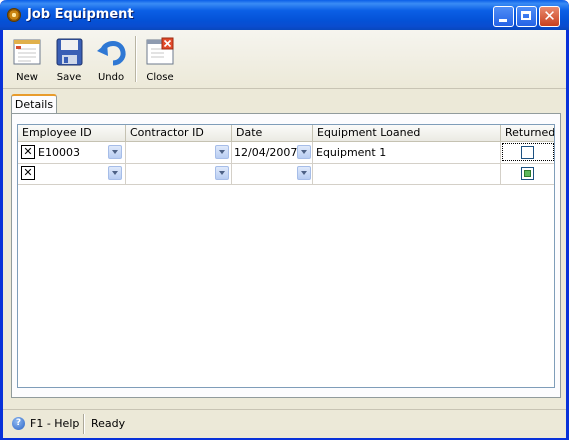  Describe the element at coordinates (272, 133) in the screenshot. I see `column-header-date: Date` at that location.